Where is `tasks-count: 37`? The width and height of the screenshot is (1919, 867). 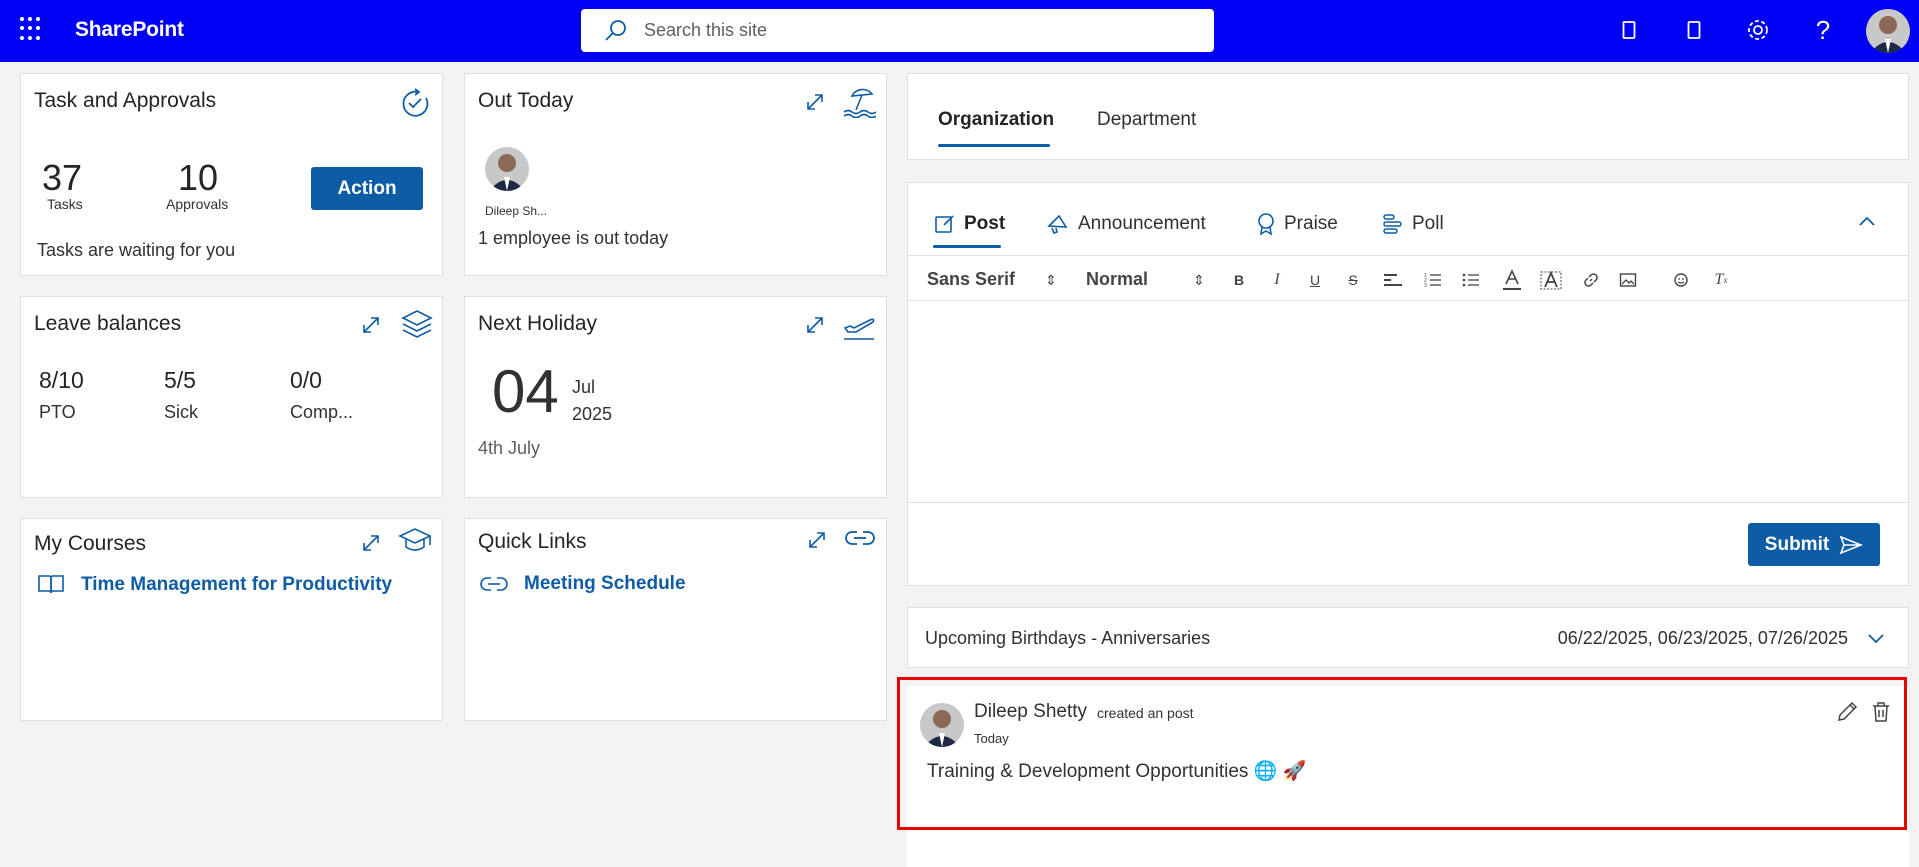
tasks-count: 37 is located at coordinates (62, 177).